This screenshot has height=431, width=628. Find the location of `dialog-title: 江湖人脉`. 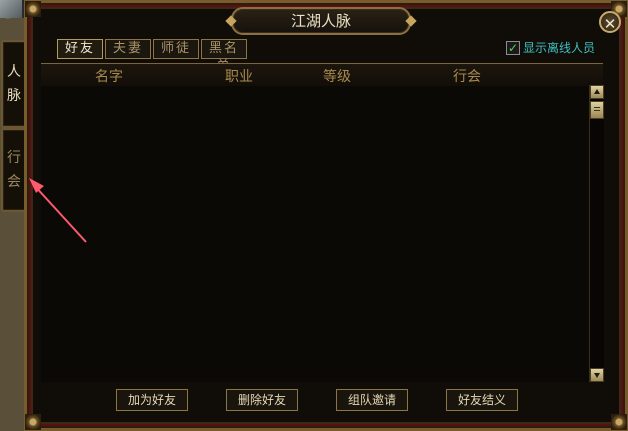

dialog-title: 江湖人脉 is located at coordinates (321, 21).